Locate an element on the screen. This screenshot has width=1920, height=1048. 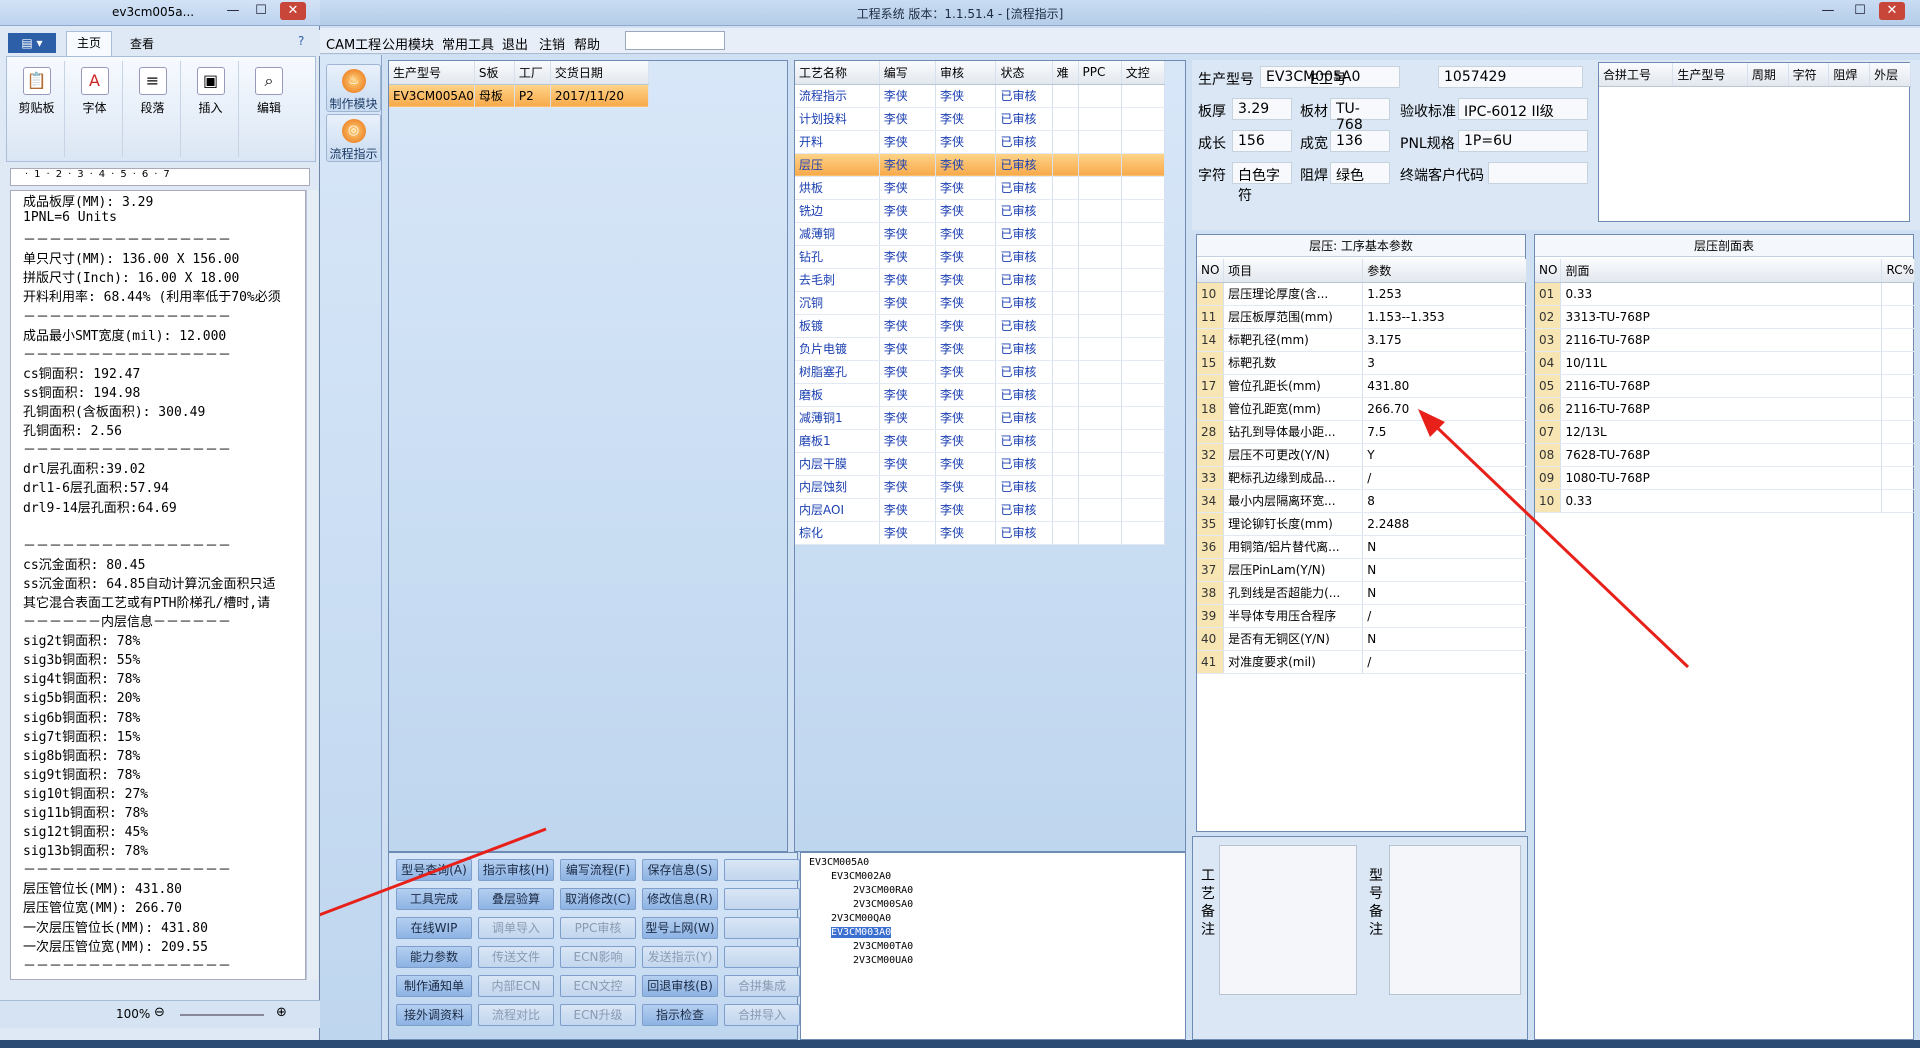
zoom-out-icon: ⊖ is located at coordinates (159, 1012).